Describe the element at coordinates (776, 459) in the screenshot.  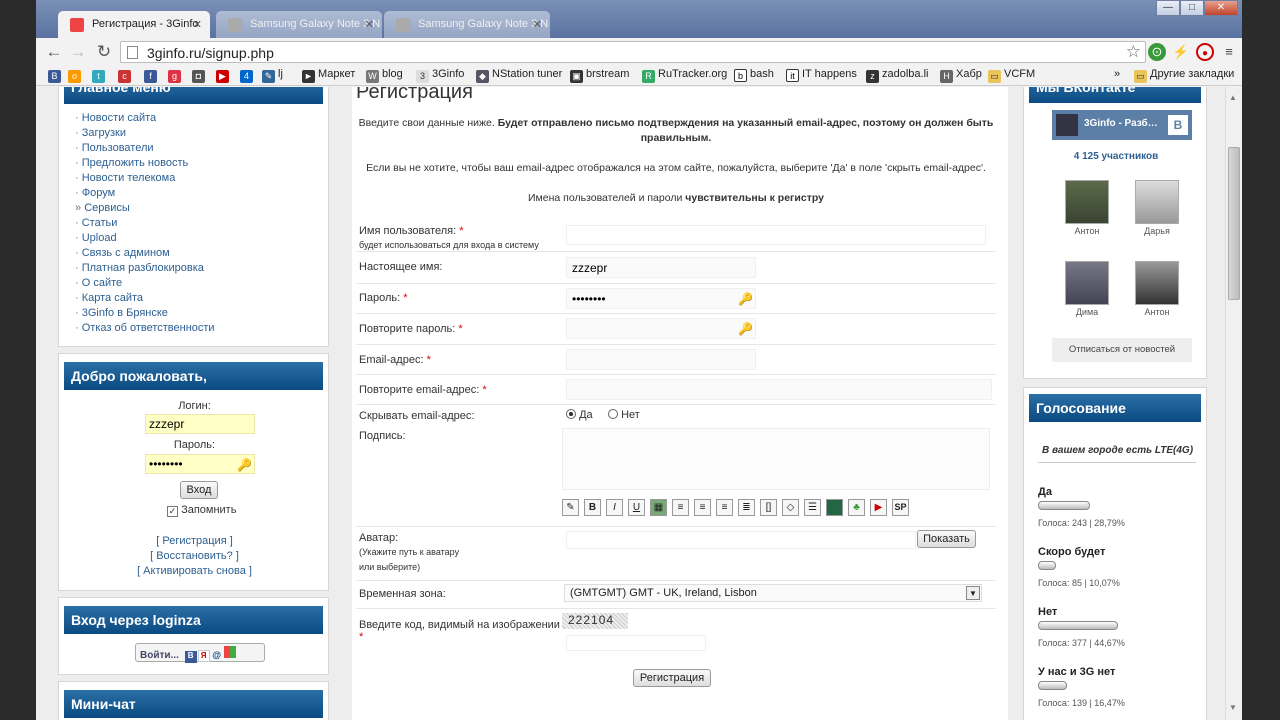
I see `signature-textarea` at that location.